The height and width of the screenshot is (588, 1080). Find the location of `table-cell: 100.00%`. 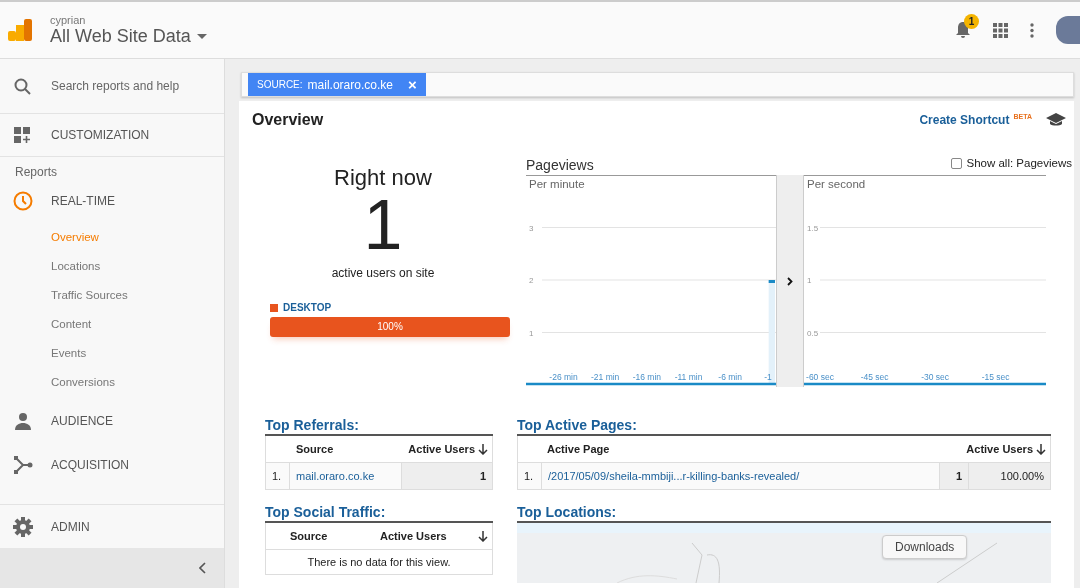

table-cell: 100.00% is located at coordinates (1009, 476).